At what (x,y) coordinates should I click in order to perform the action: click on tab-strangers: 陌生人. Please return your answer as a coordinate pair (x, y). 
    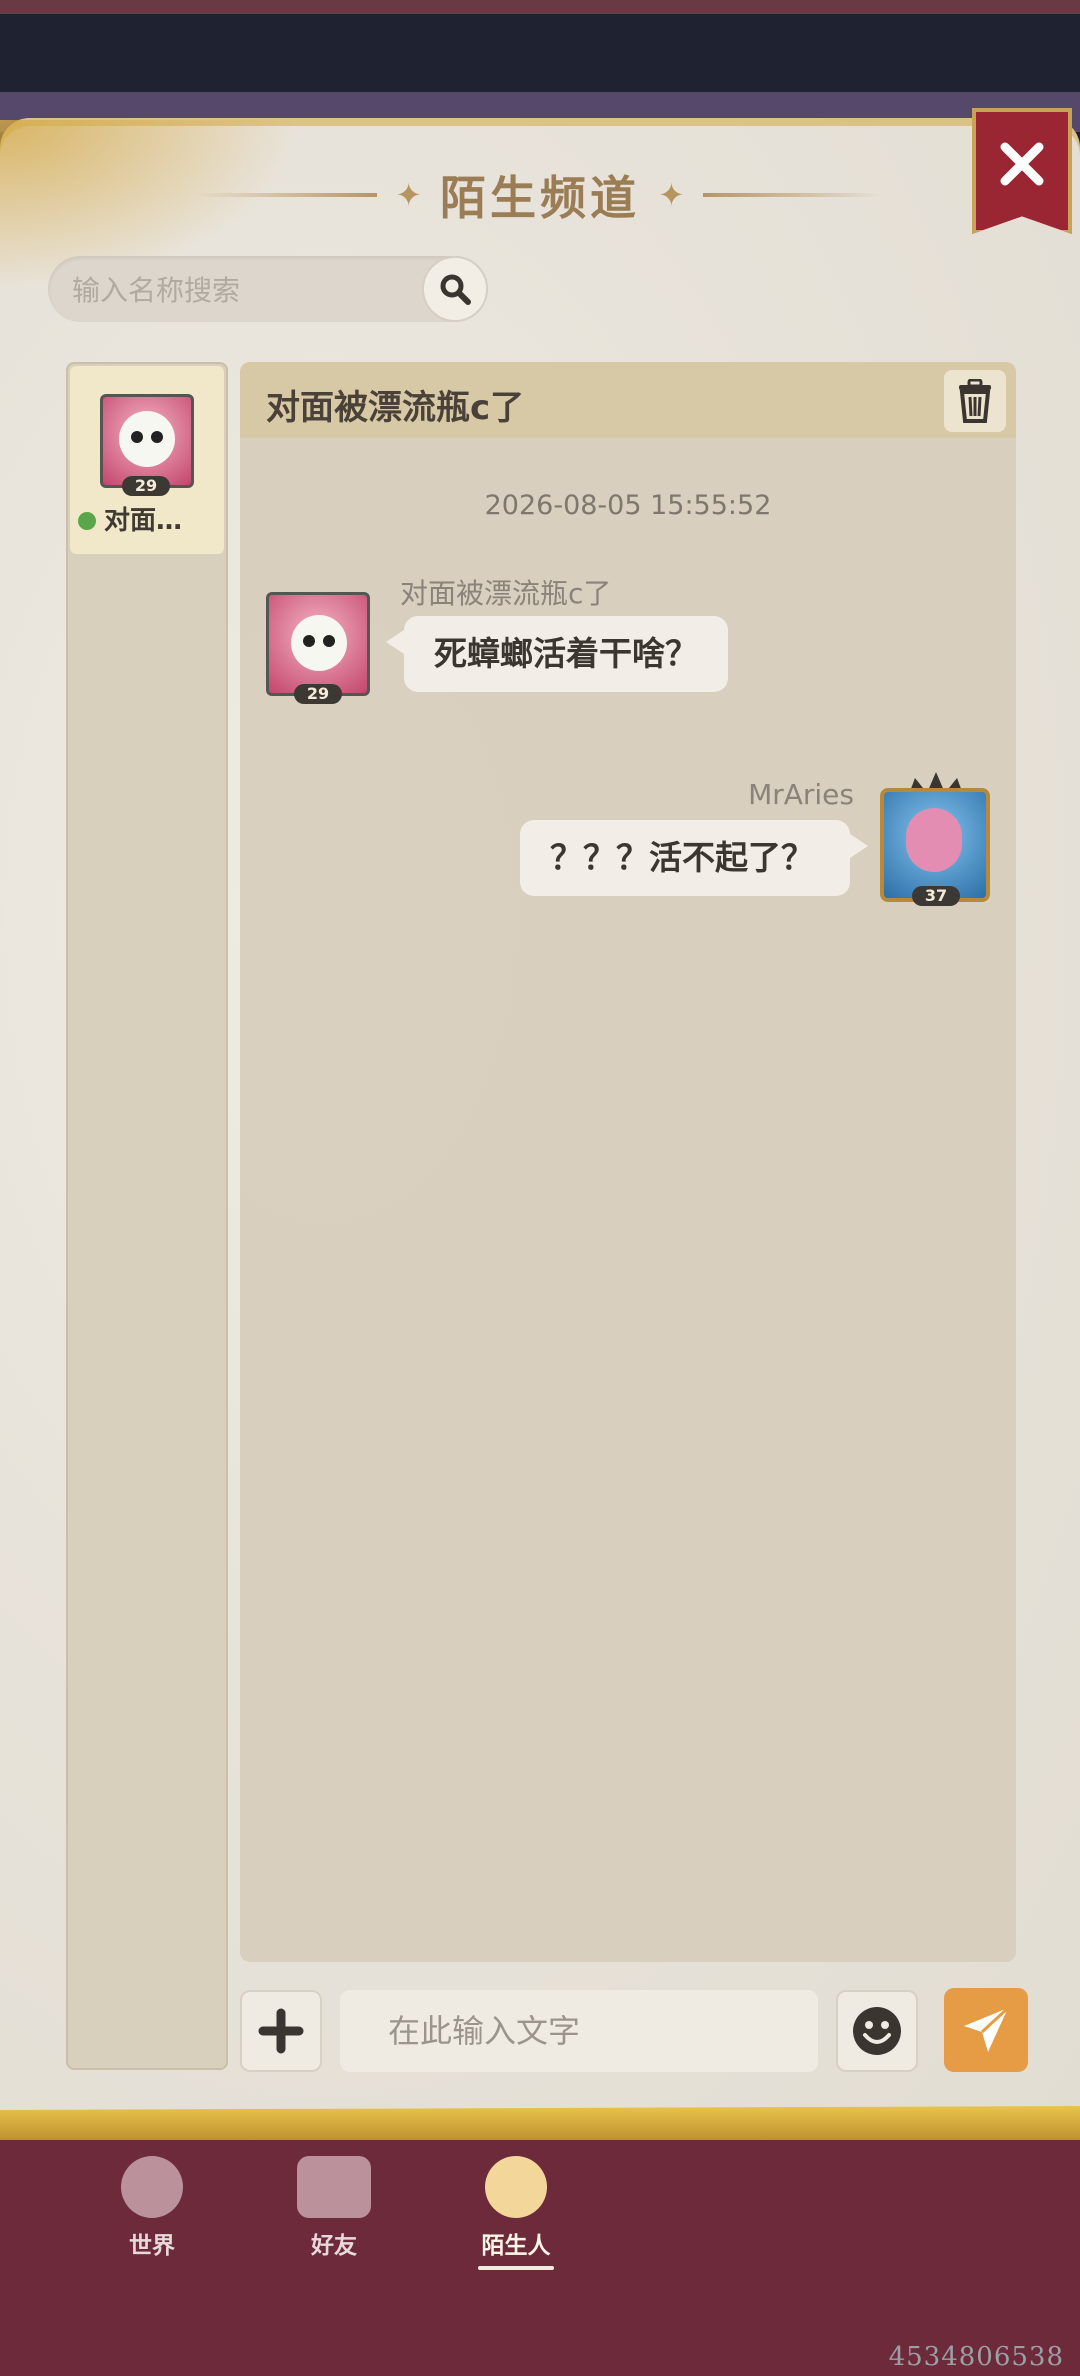
    Looking at the image, I should click on (516, 2213).